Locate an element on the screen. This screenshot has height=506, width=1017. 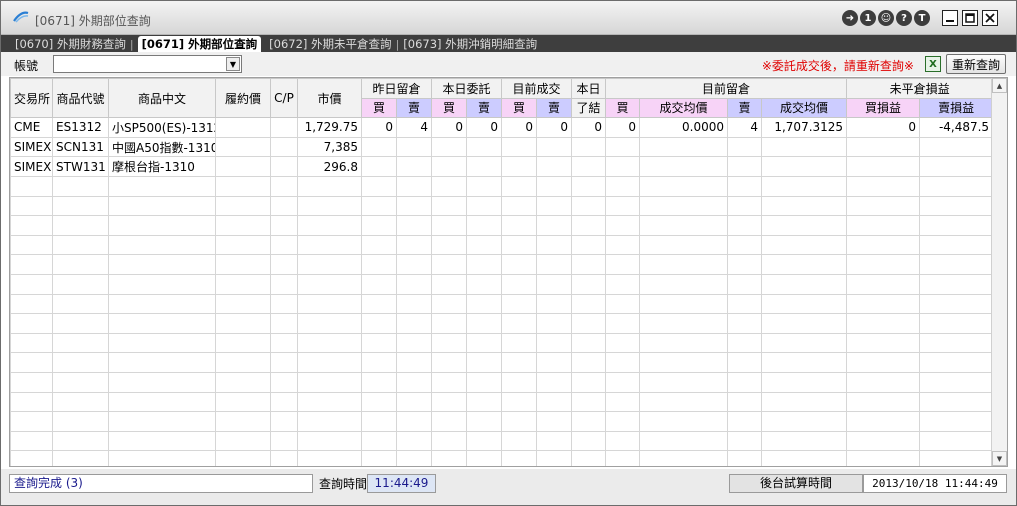
vertical-scrollbar: ▲ ▼ is located at coordinates (999, 272).